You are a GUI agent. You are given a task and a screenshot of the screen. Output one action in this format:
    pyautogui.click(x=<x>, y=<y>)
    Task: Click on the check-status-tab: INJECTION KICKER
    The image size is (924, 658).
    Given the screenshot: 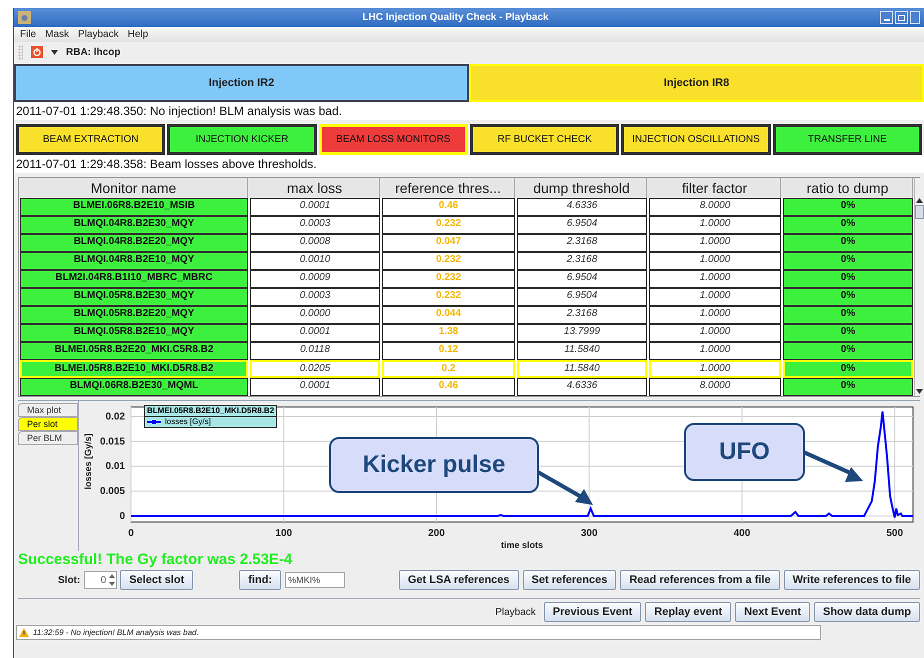 What is the action you would take?
    pyautogui.click(x=242, y=139)
    